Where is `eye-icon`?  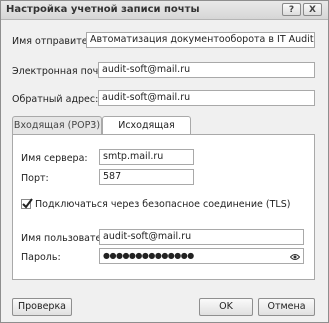
eye-icon is located at coordinates (295, 257).